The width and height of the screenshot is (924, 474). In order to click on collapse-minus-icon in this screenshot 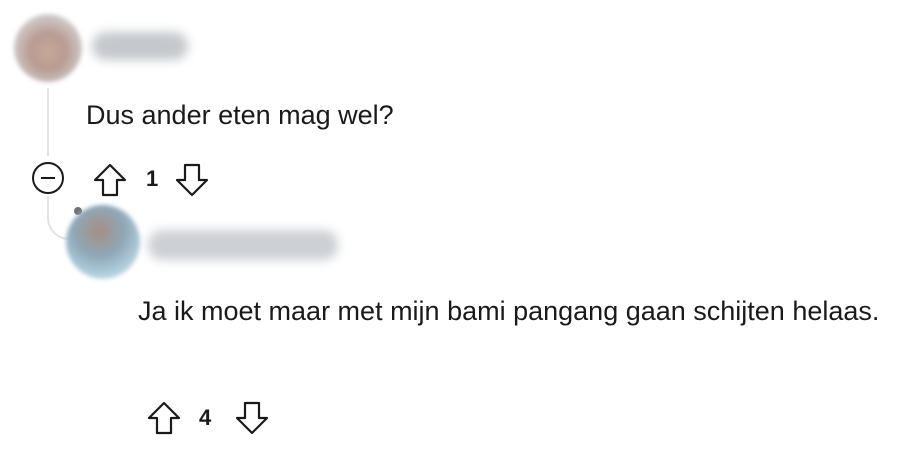, I will do `click(48, 178)`.